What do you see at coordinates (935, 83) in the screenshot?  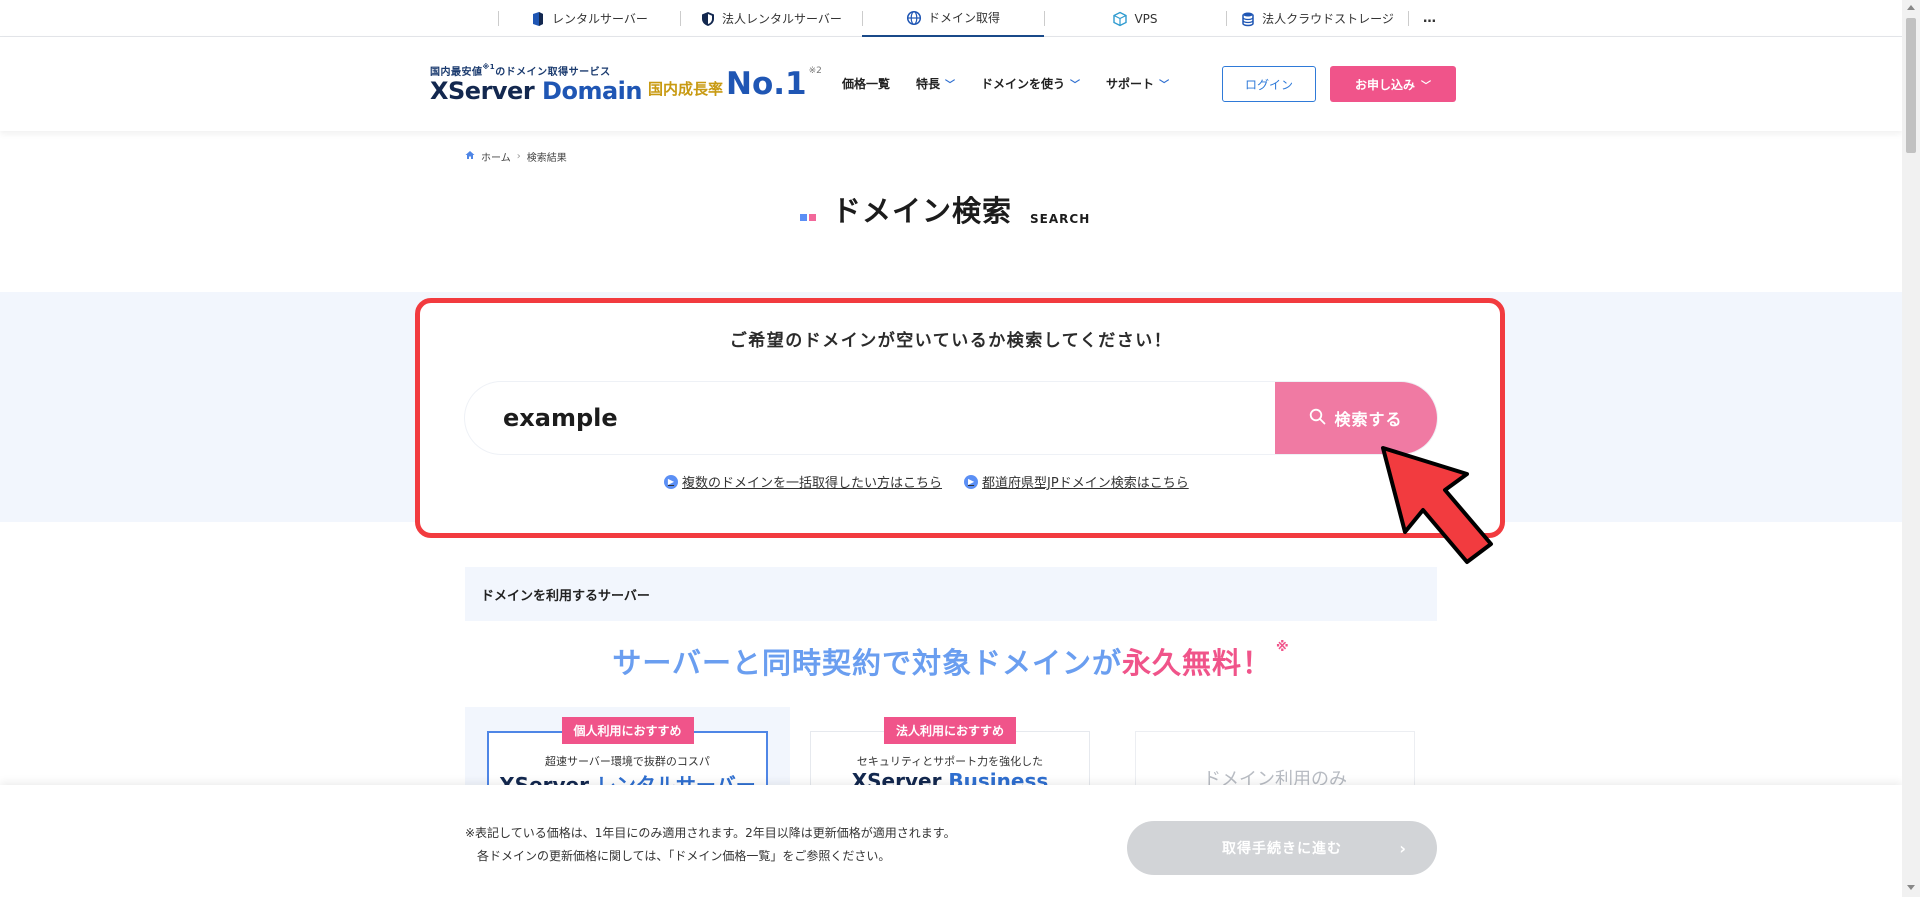 I see `nav-item-features: 特長 ﹀` at bounding box center [935, 83].